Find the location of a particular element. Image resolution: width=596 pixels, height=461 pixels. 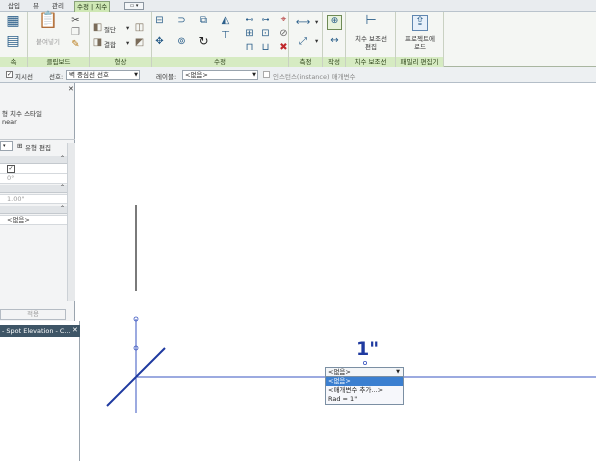

array-icon: ⊞ is located at coordinates (249, 33).